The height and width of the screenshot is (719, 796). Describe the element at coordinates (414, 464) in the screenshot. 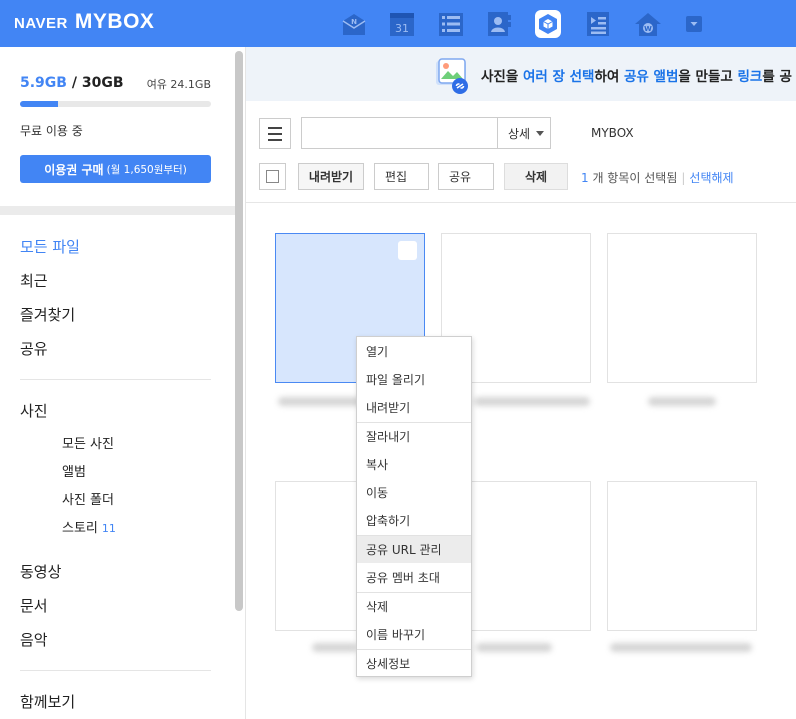

I see `ctx-copy: 복사` at that location.